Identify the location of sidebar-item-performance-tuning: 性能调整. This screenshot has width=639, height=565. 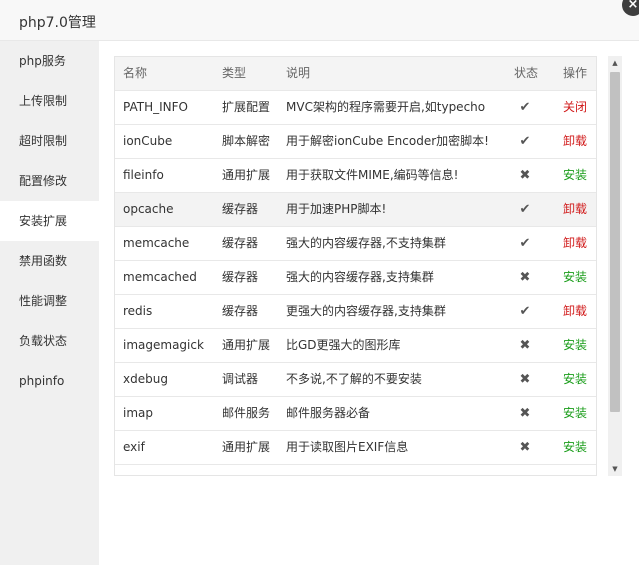
(49, 301).